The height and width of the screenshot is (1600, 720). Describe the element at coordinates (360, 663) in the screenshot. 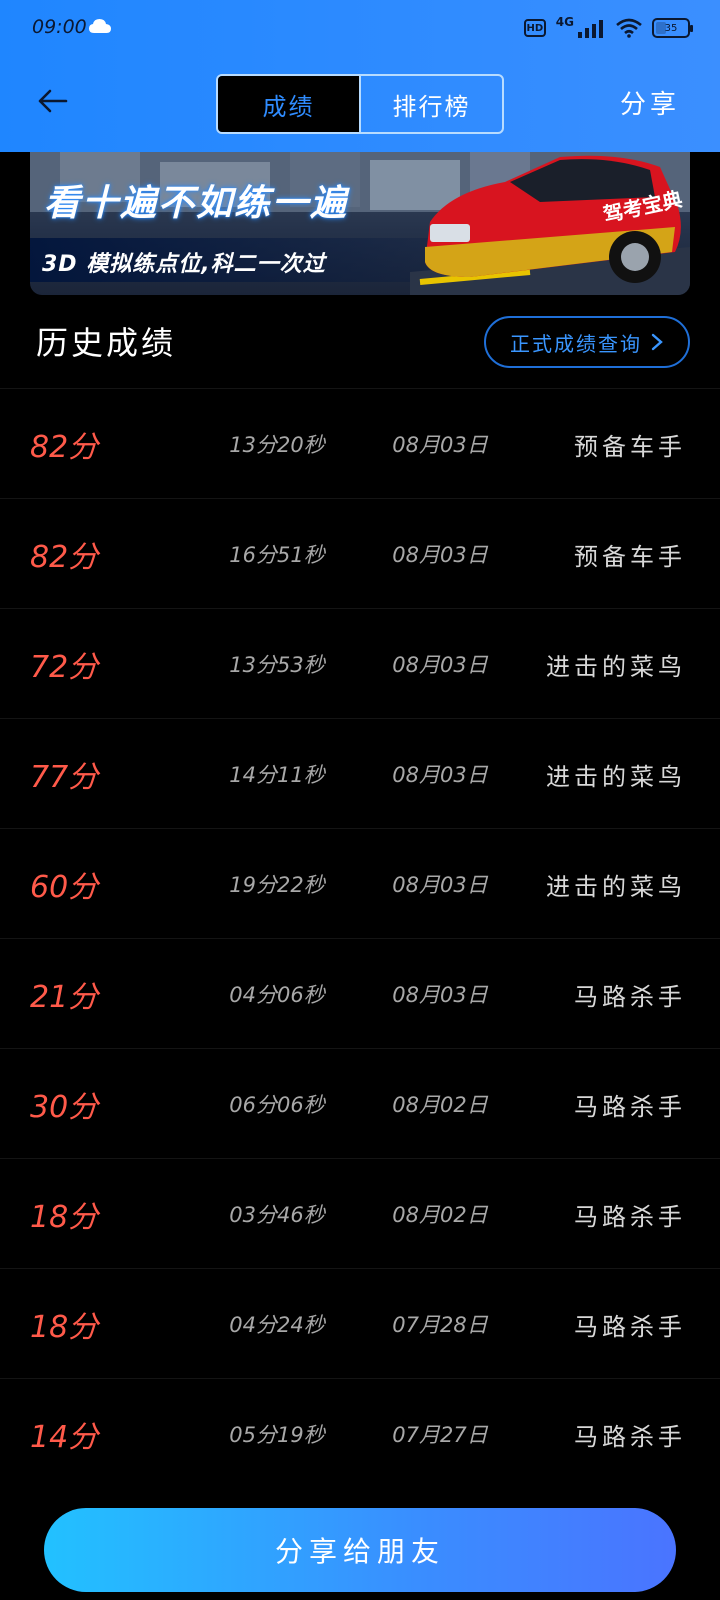

I see `record-row: 72分 13分53秒 08月03日 进击的菜鸟` at that location.